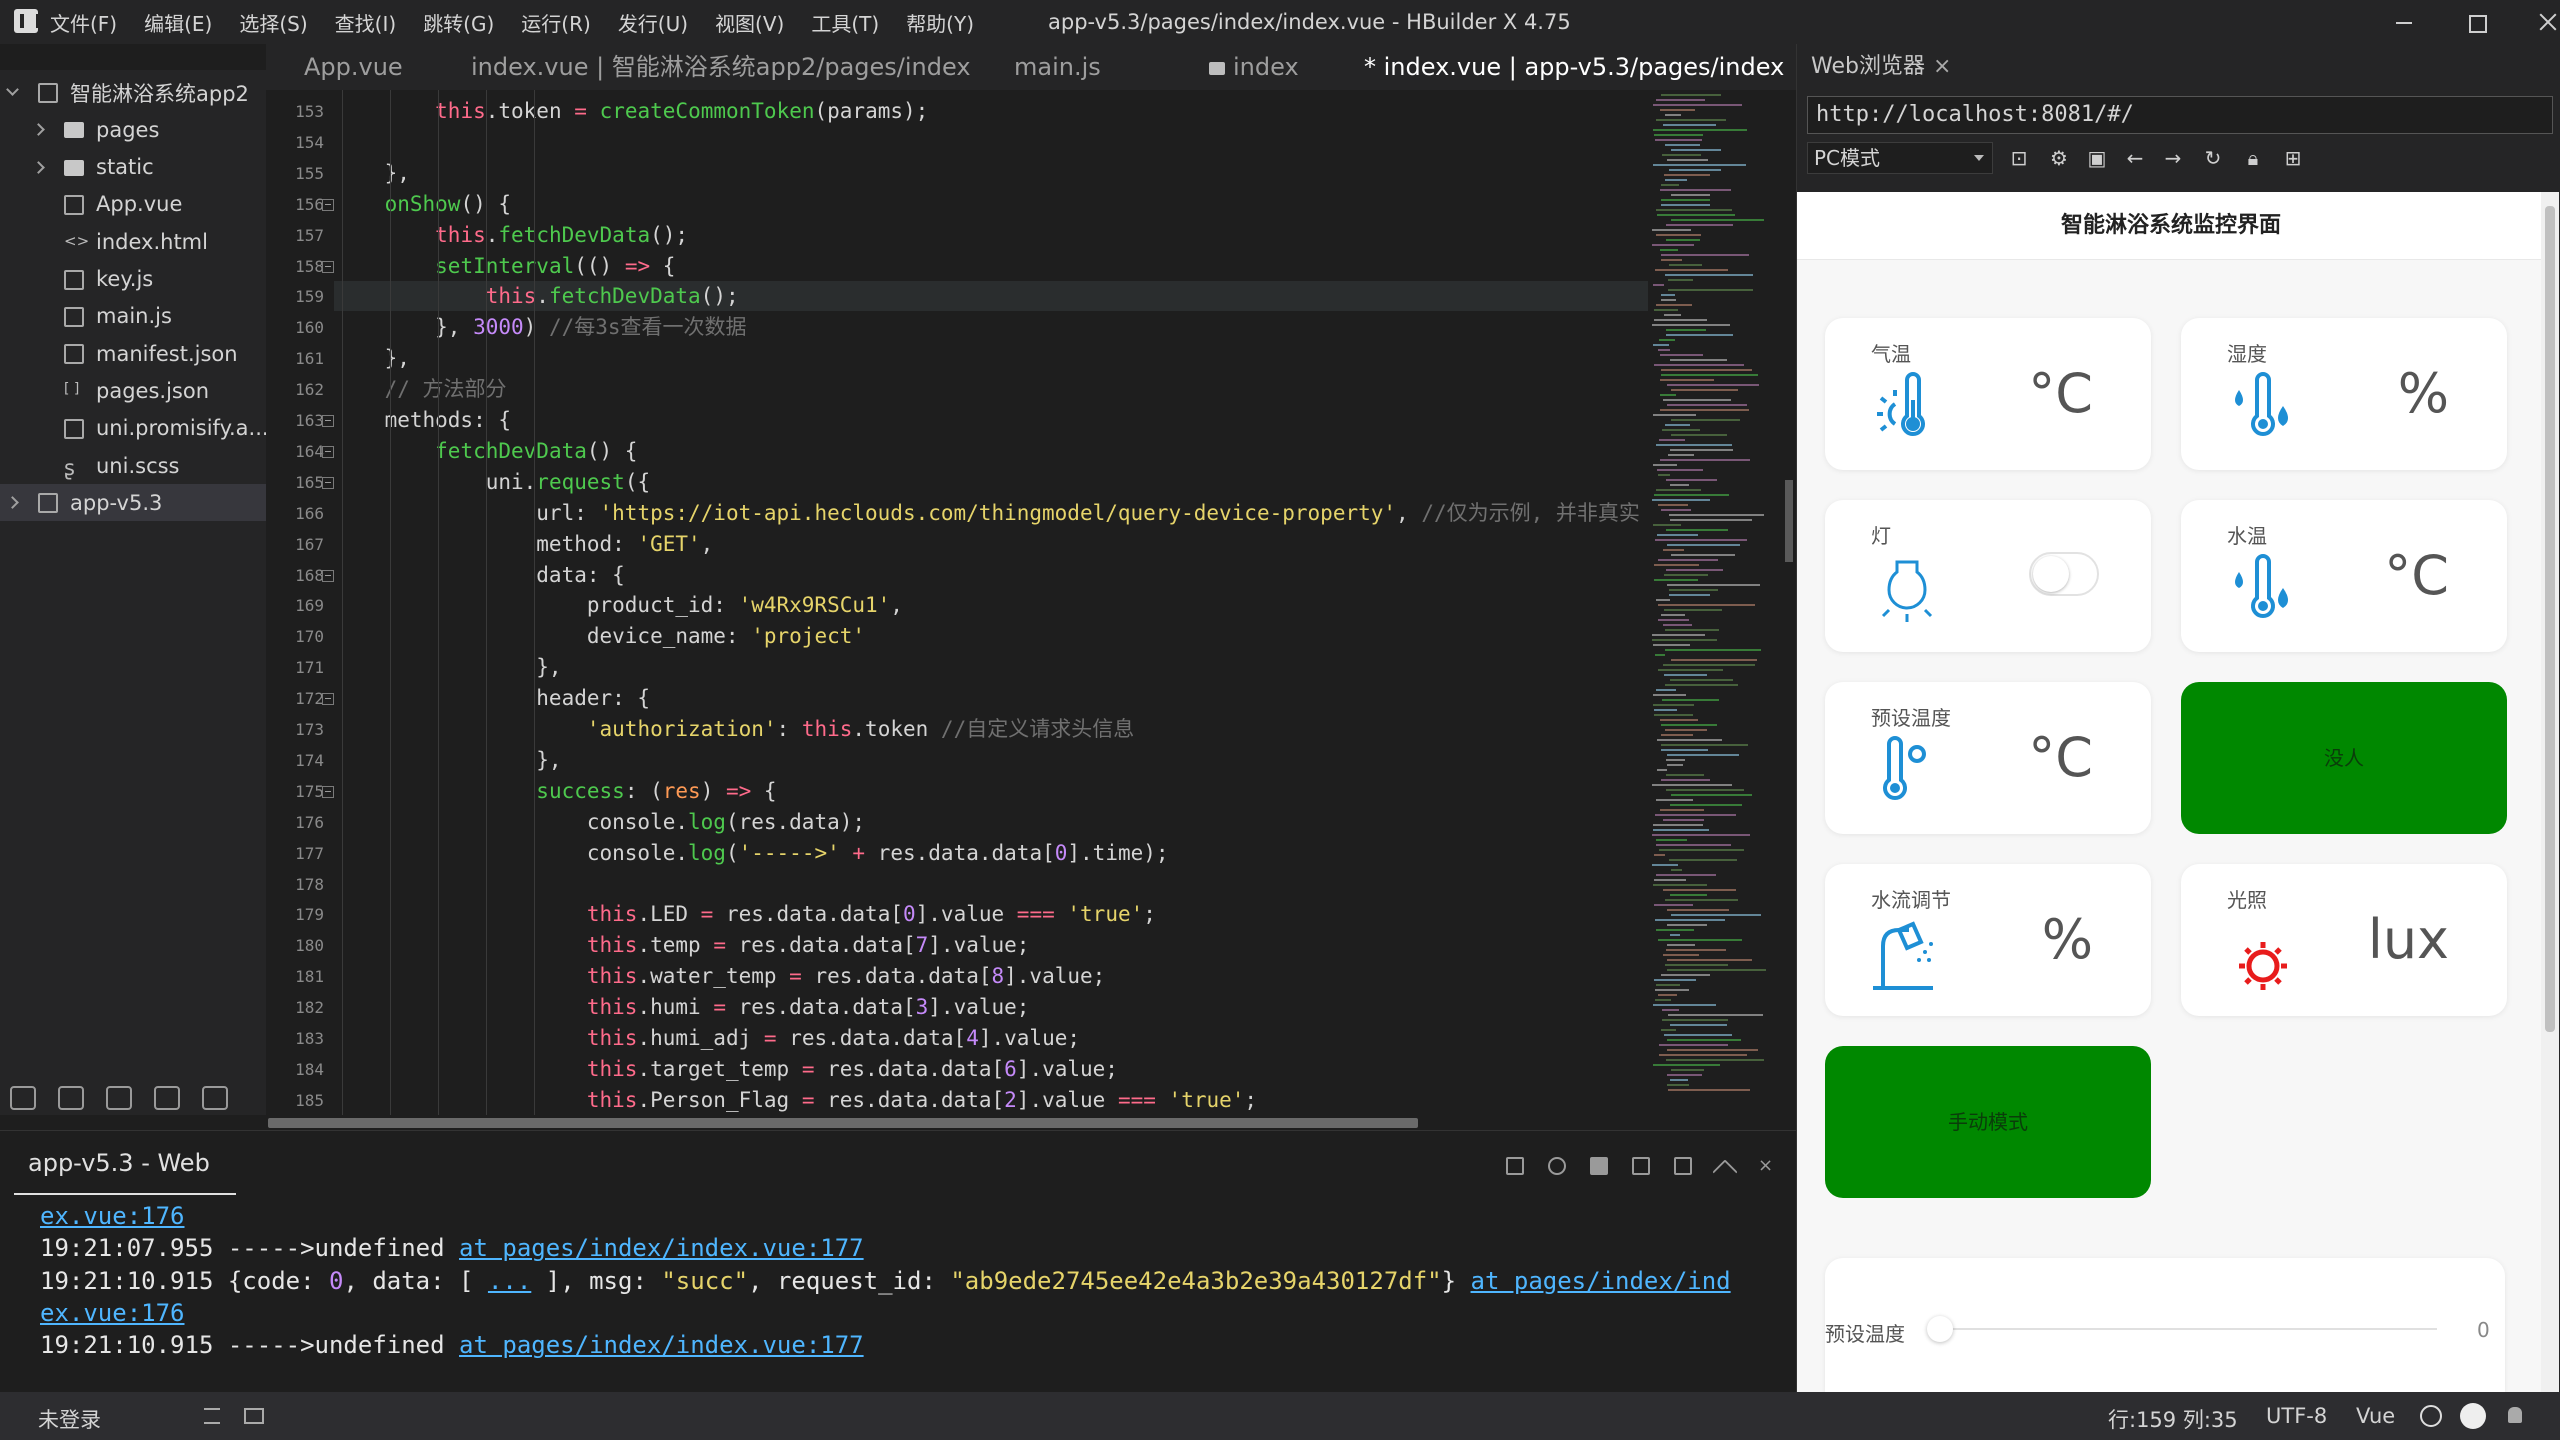 This screenshot has width=2560, height=1440. I want to click on cursor-position: 行:159 列:35, so click(2173, 1419).